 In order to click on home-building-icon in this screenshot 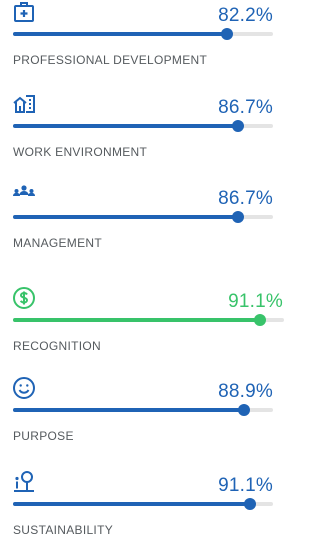, I will do `click(24, 104)`.